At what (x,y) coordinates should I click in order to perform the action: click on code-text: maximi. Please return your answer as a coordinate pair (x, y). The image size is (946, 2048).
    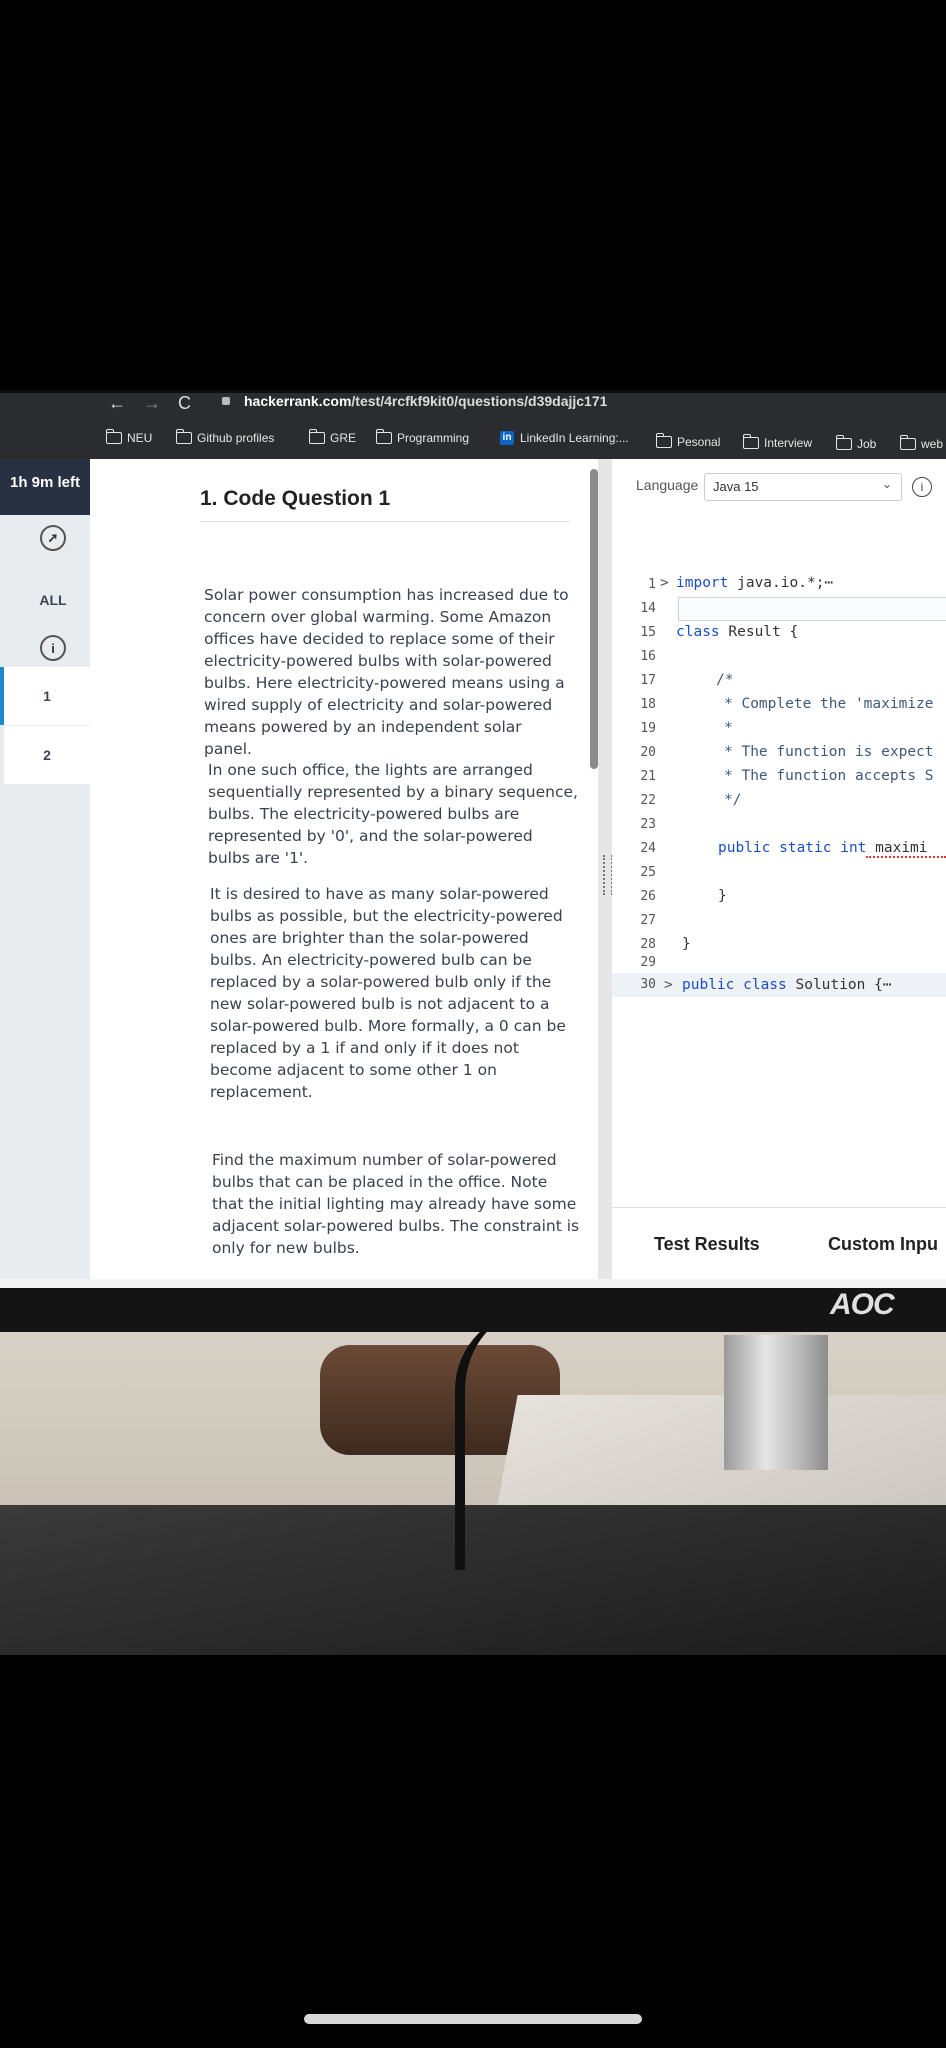
    Looking at the image, I should click on (897, 848).